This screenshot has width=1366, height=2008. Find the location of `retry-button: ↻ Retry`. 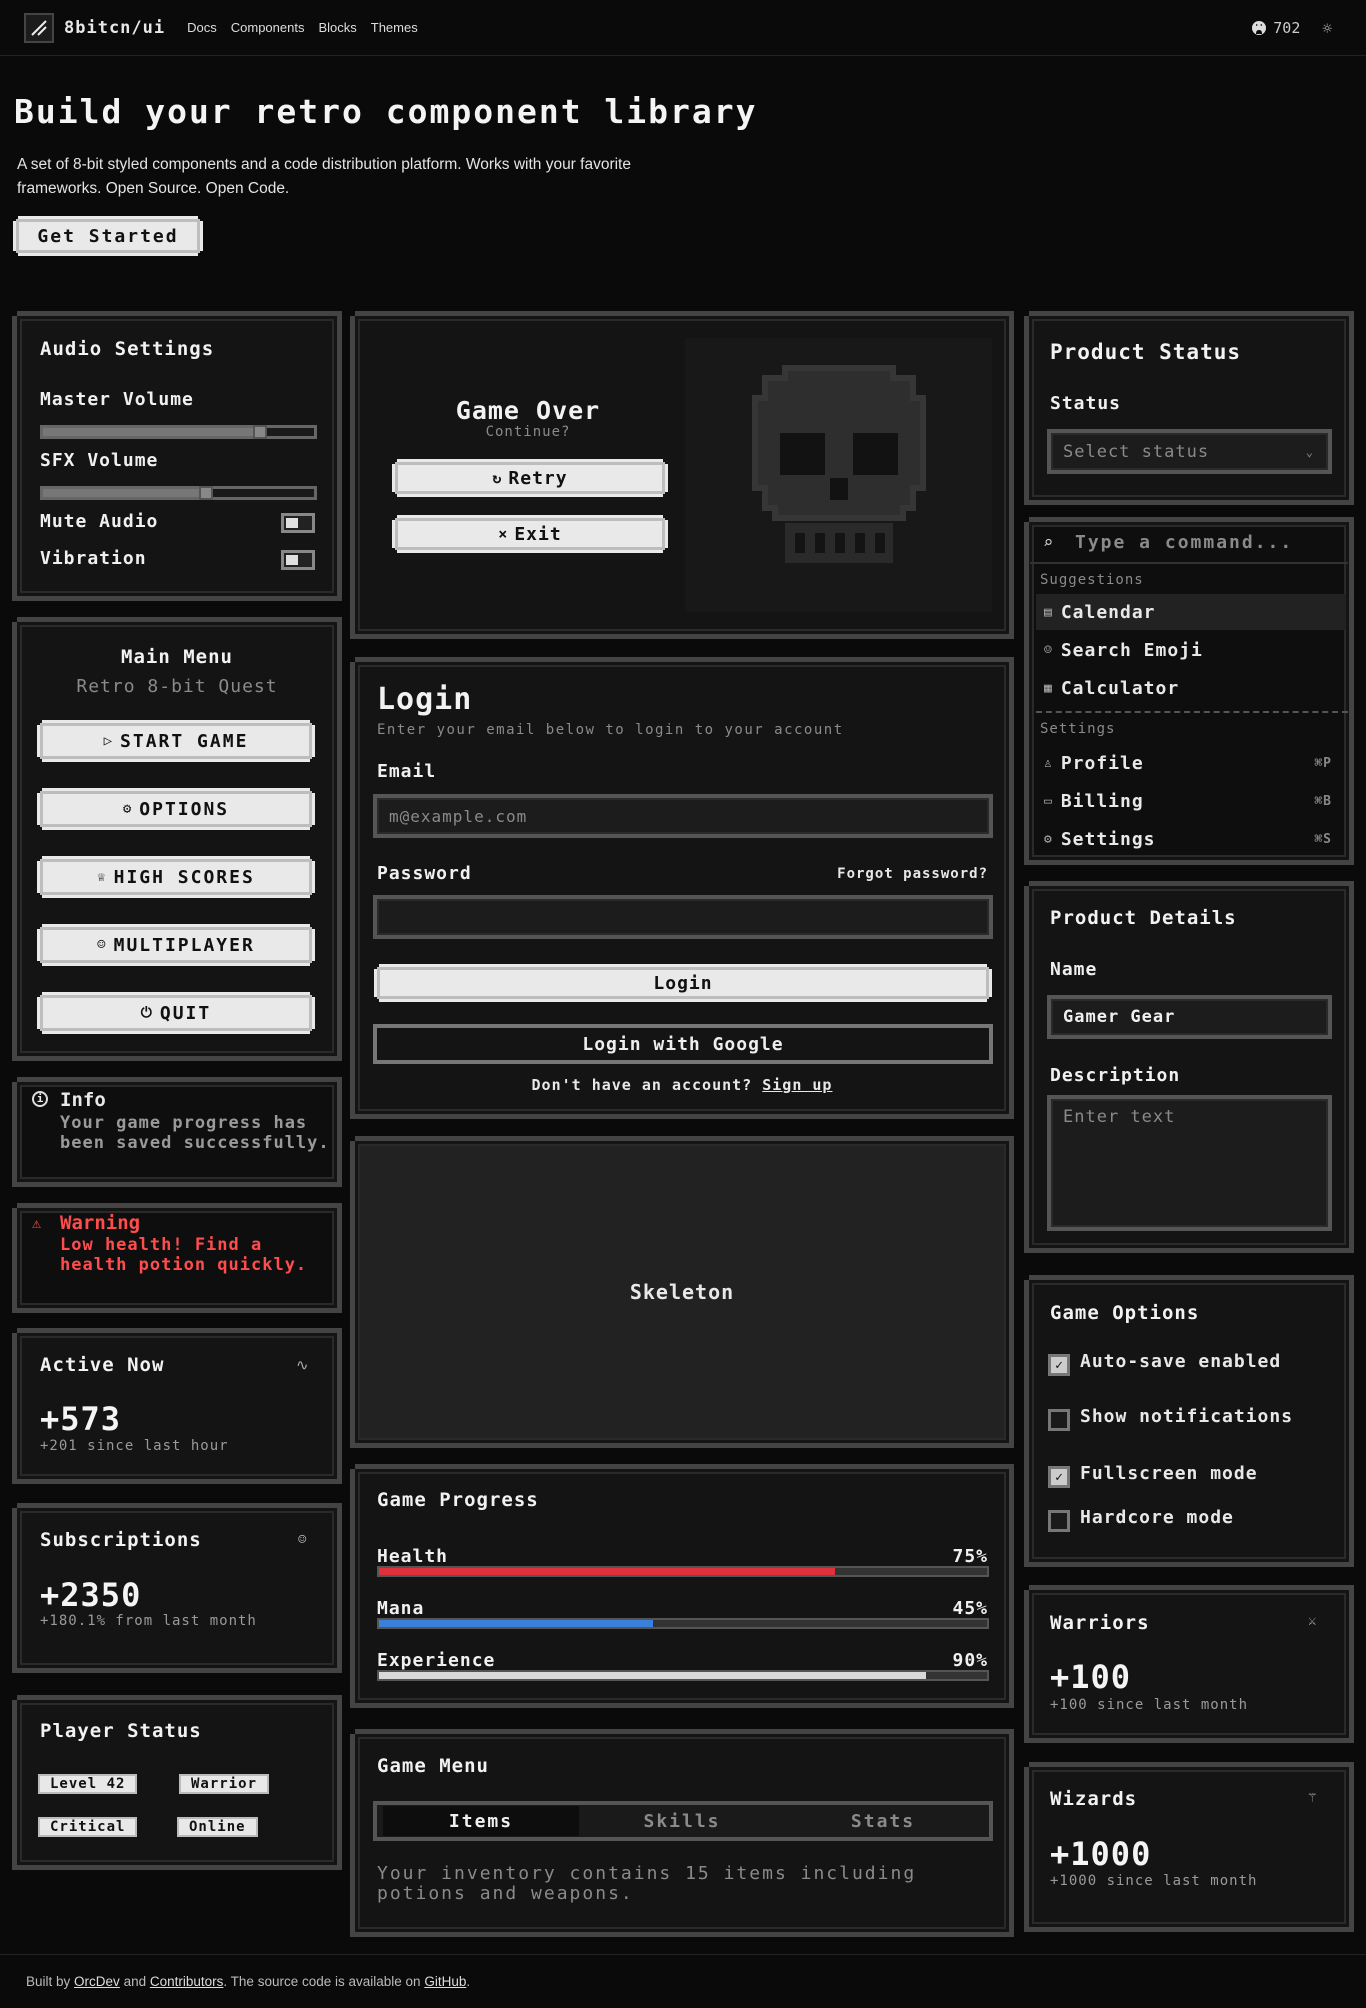

retry-button: ↻ Retry is located at coordinates (530, 478).